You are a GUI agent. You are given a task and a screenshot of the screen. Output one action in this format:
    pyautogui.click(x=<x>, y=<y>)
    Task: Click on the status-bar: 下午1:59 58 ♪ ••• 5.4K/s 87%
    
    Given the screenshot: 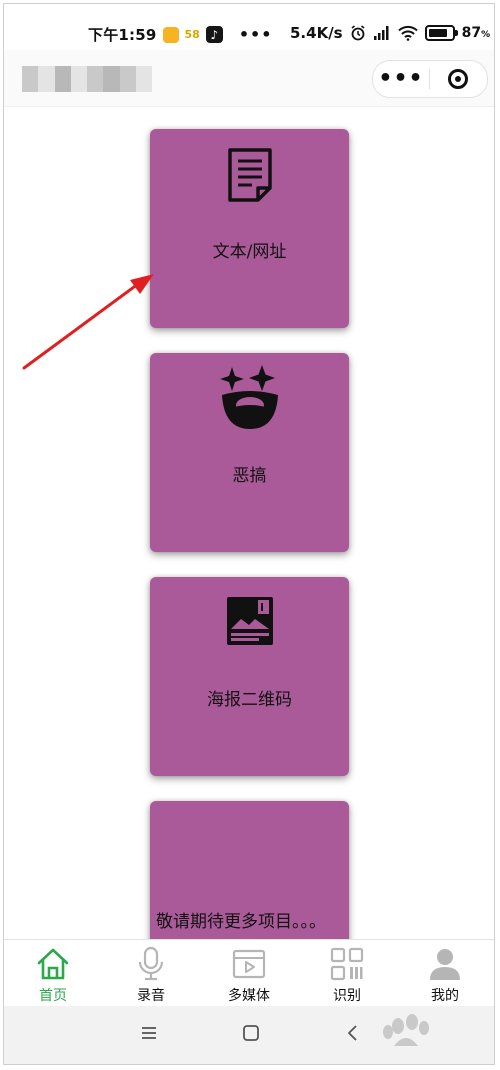 What is the action you would take?
    pyautogui.click(x=250, y=33)
    